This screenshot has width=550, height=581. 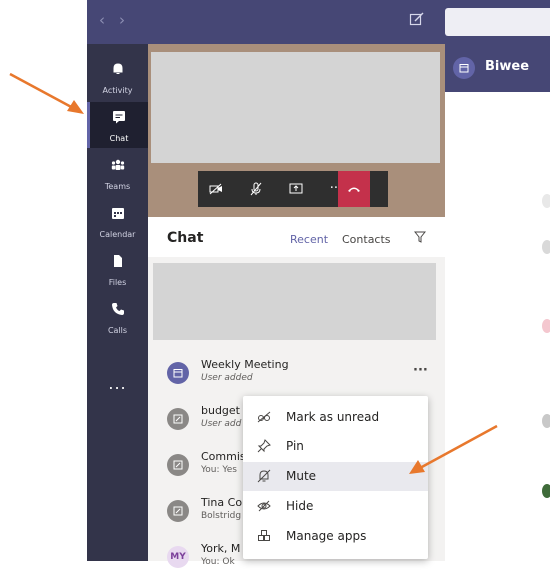 What do you see at coordinates (296, 374) in the screenshot?
I see `list-item: Weekly Meeting User added ···` at bounding box center [296, 374].